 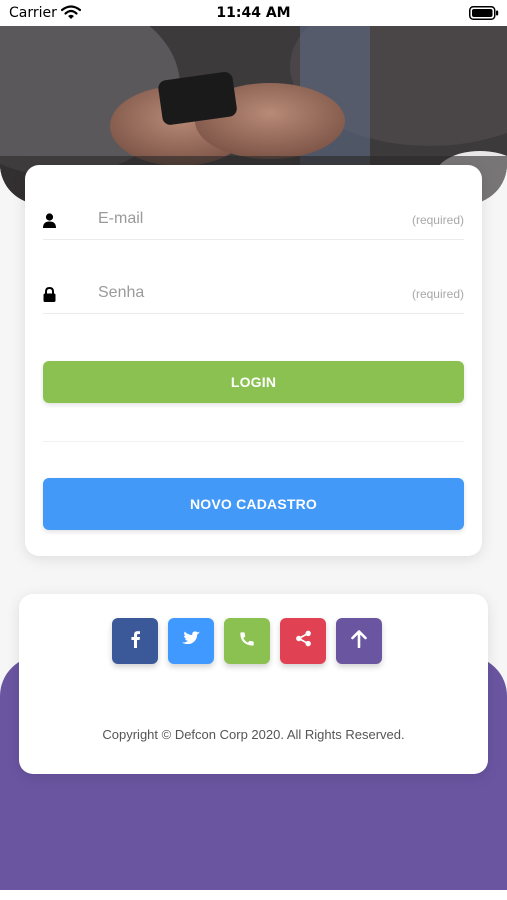 I want to click on home-indicator-area, so click(x=253, y=895).